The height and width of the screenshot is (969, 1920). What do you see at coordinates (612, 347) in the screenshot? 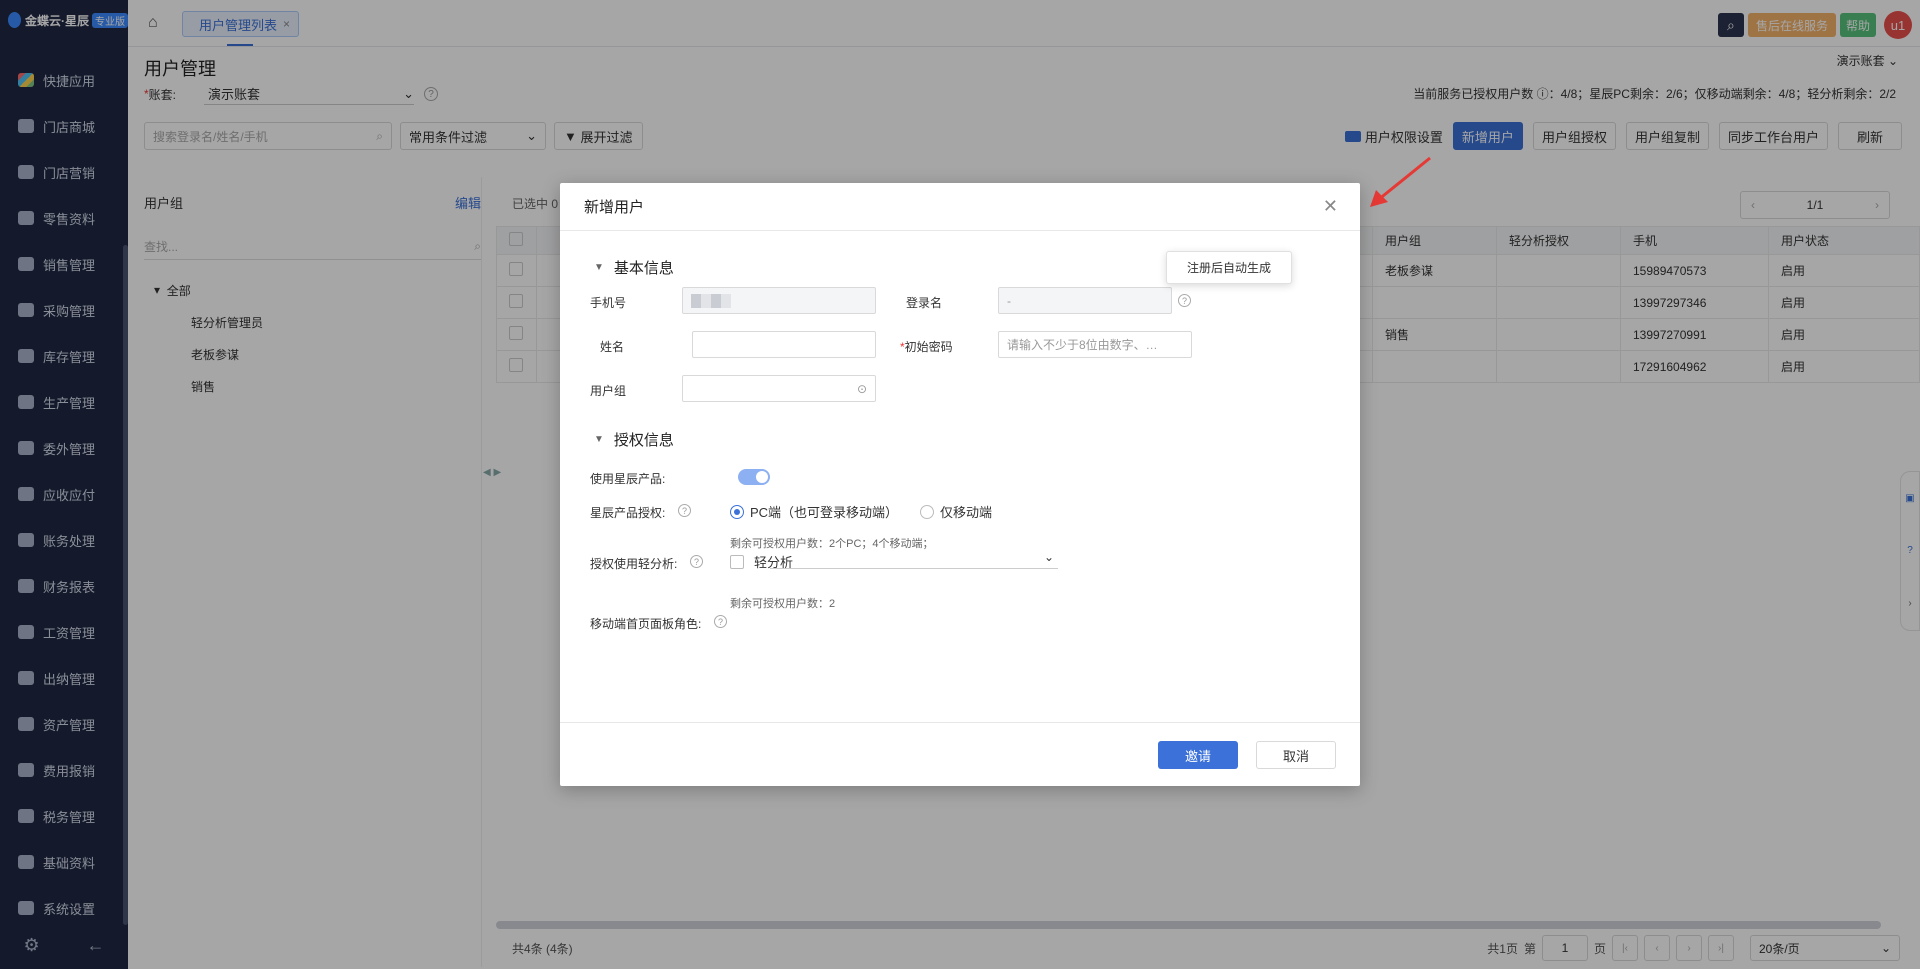
I see `name-label: 姓名` at bounding box center [612, 347].